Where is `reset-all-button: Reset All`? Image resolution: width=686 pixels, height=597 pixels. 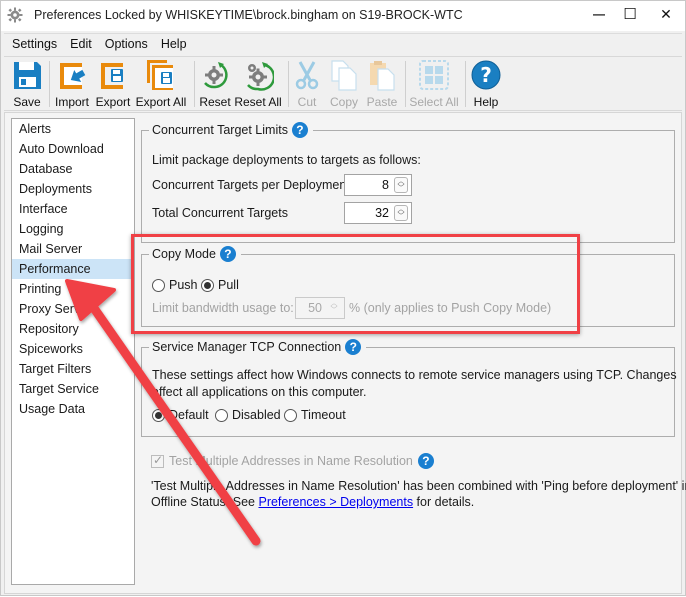
reset-all-button: Reset All is located at coordinates (258, 84).